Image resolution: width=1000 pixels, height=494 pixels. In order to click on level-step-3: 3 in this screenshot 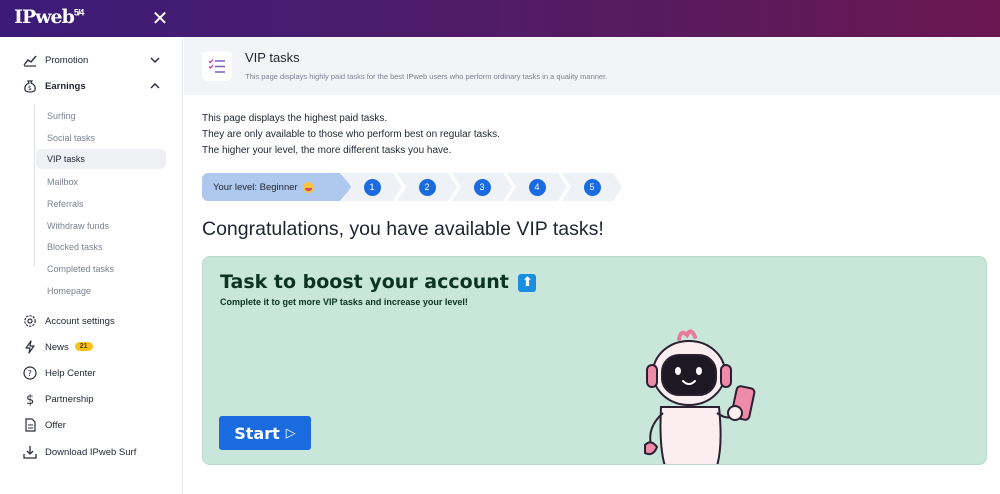, I will do `click(482, 187)`.